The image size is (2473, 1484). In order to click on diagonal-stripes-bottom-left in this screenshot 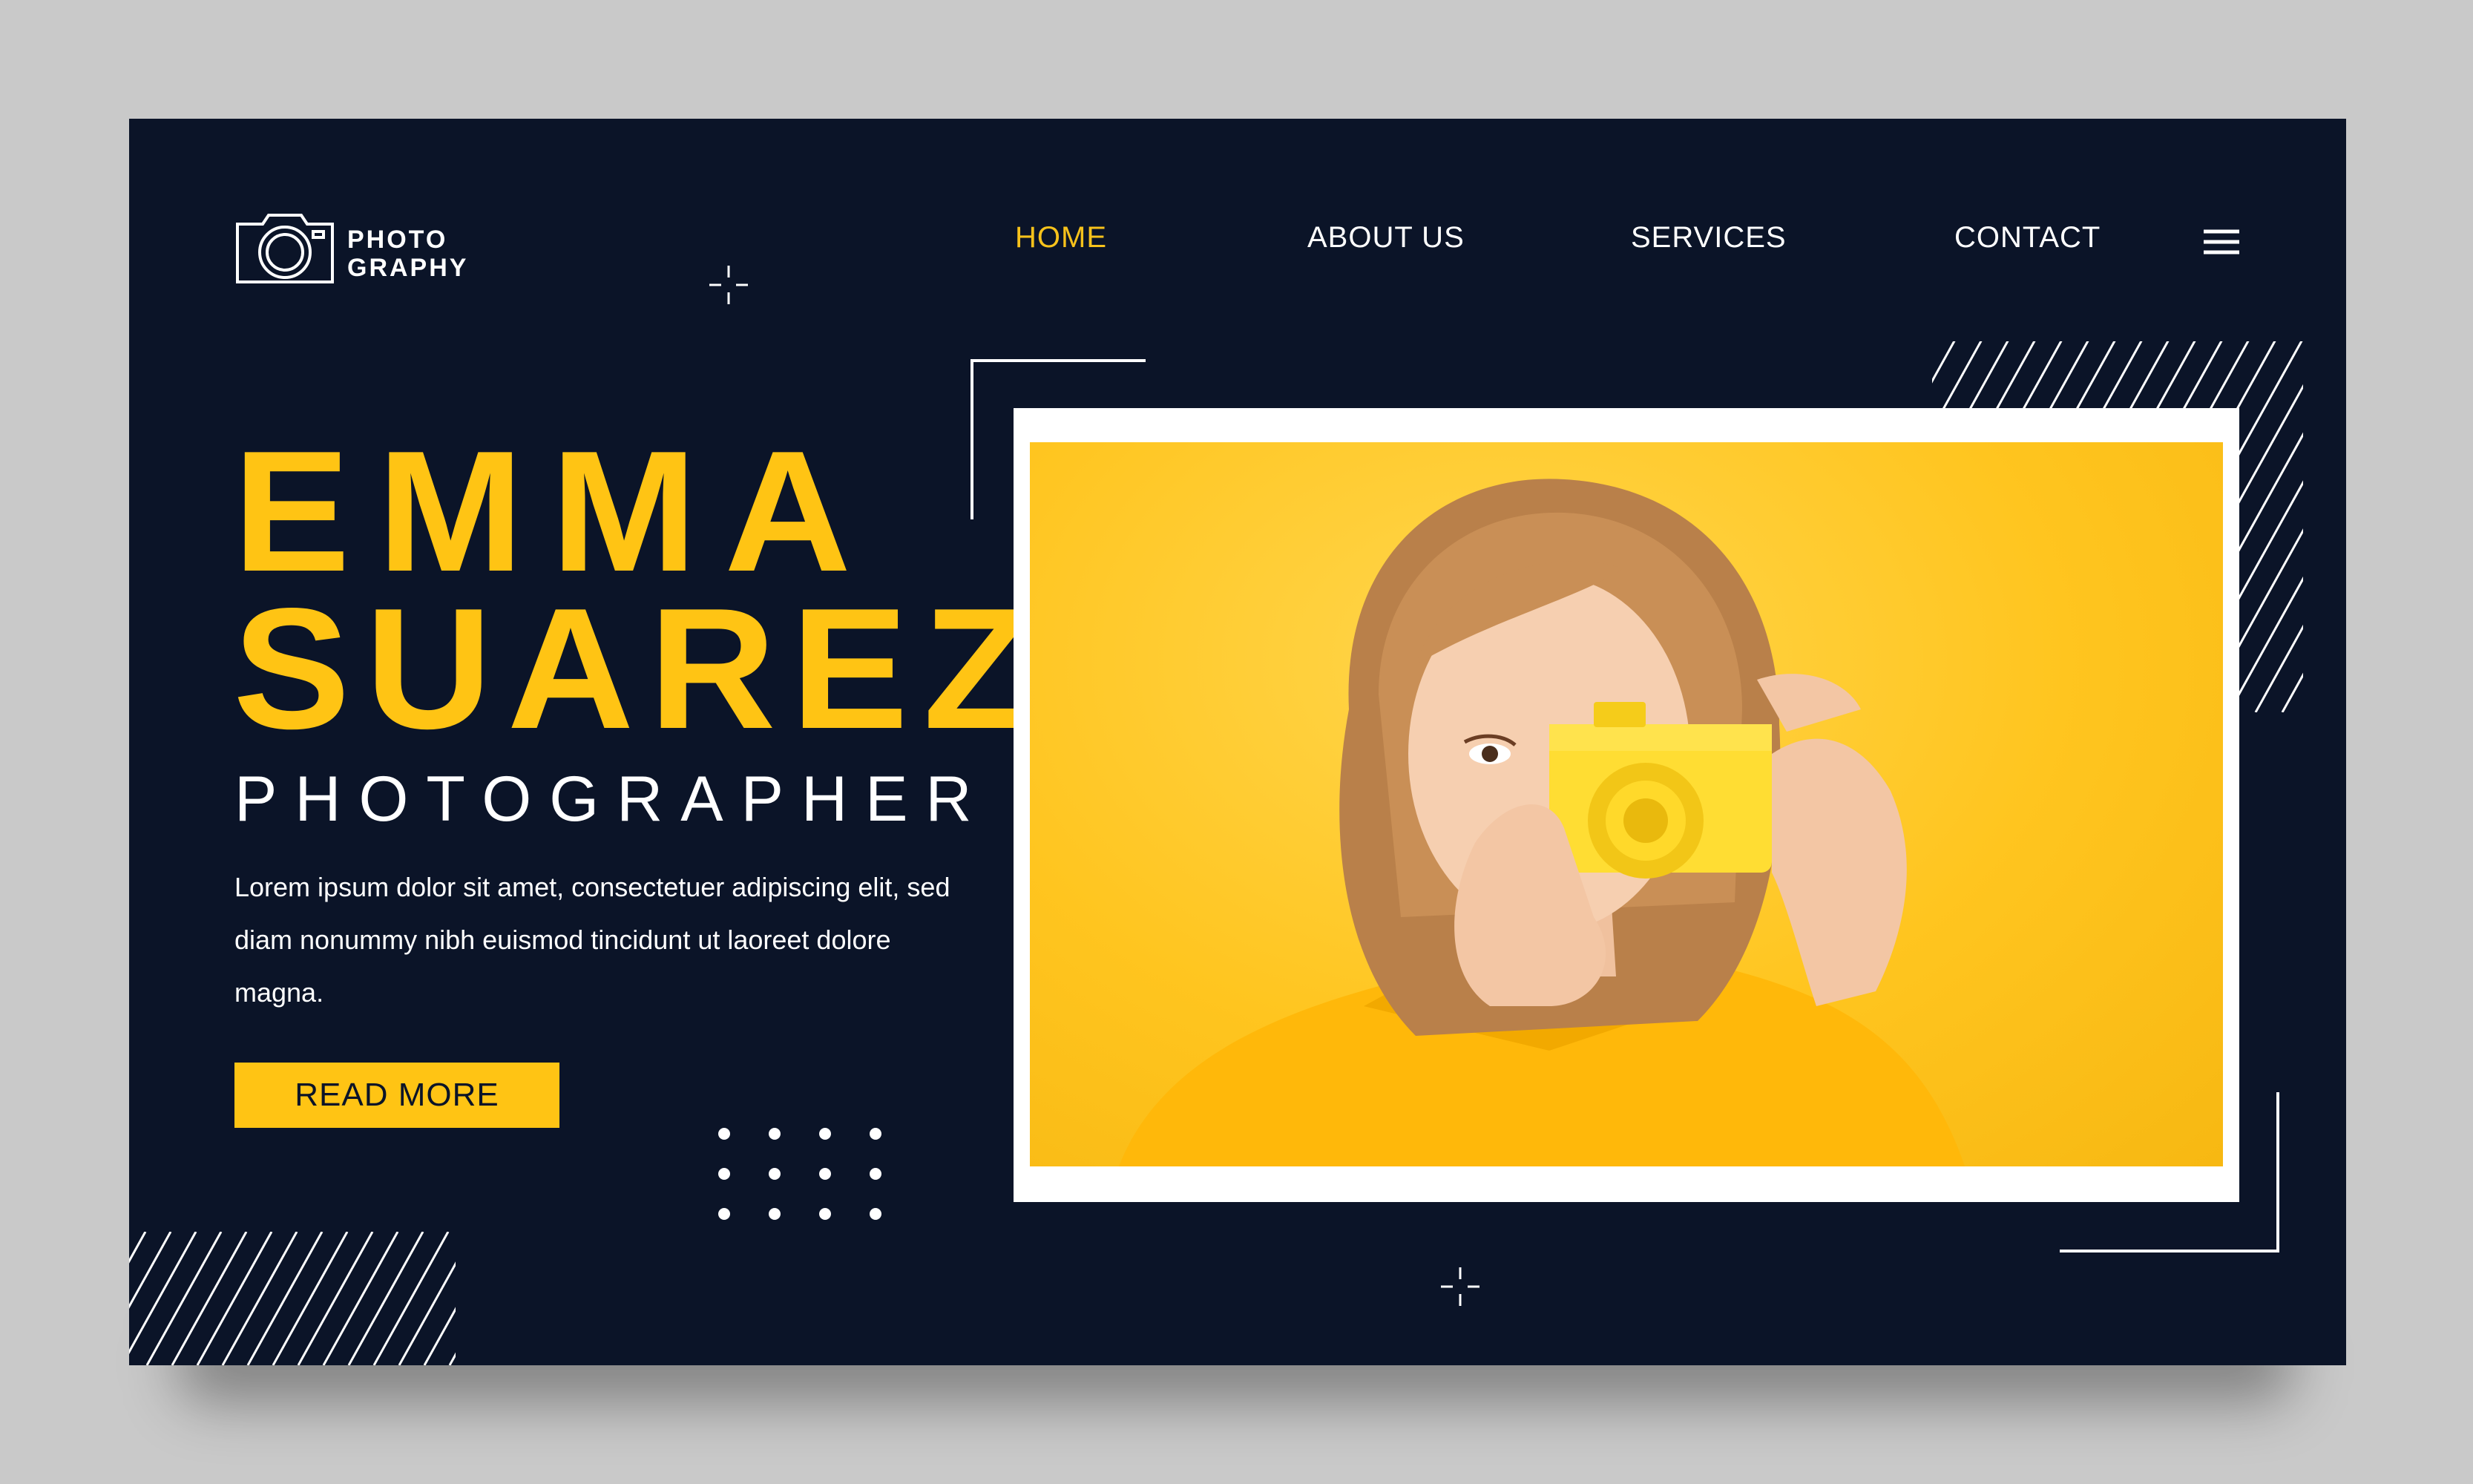, I will do `click(293, 1298)`.